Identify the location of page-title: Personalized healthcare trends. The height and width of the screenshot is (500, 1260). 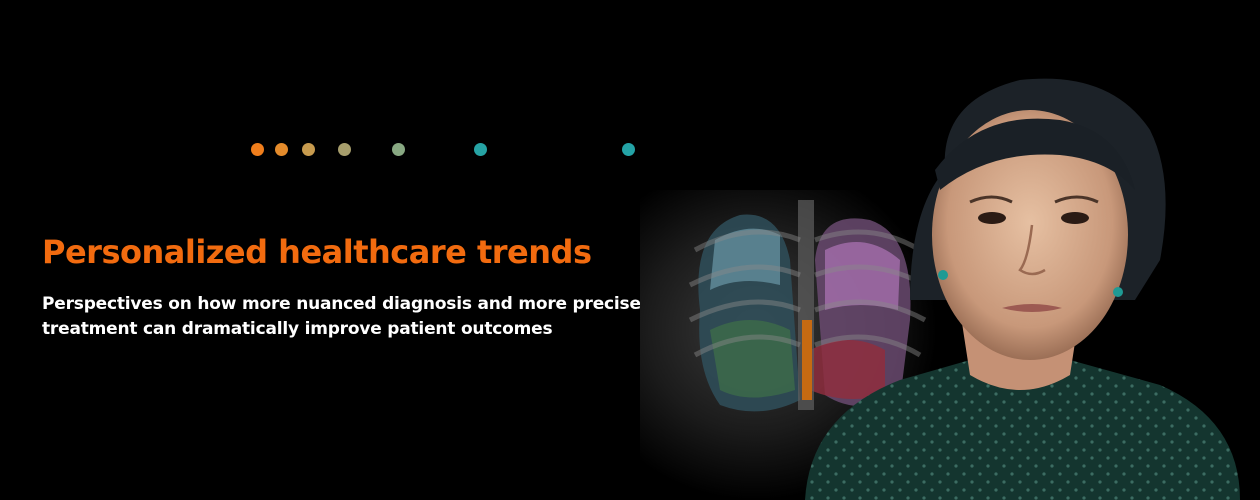
(317, 252).